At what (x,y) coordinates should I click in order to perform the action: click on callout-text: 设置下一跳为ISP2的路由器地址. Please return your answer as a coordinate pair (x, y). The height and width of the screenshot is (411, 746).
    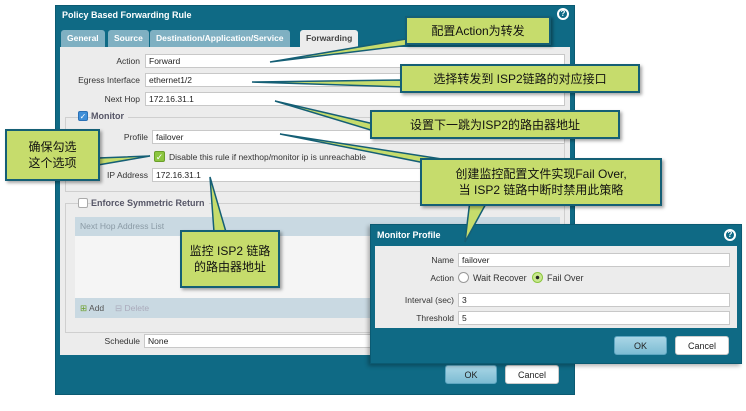
    Looking at the image, I should click on (495, 124).